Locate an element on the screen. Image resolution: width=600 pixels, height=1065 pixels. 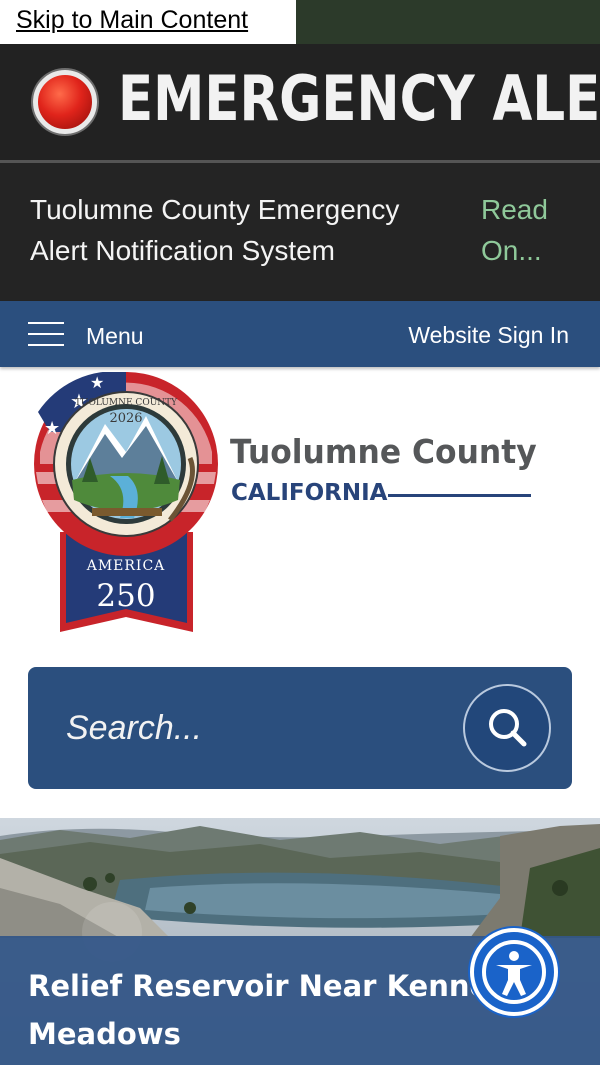
ribbon-text: AMERICA is located at coordinates (126, 566).